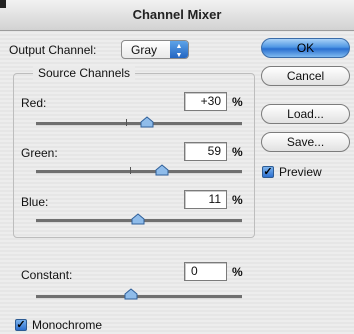  Describe the element at coordinates (179, 50) in the screenshot. I see `popup-arrows-icon: ▲ ▼` at that location.